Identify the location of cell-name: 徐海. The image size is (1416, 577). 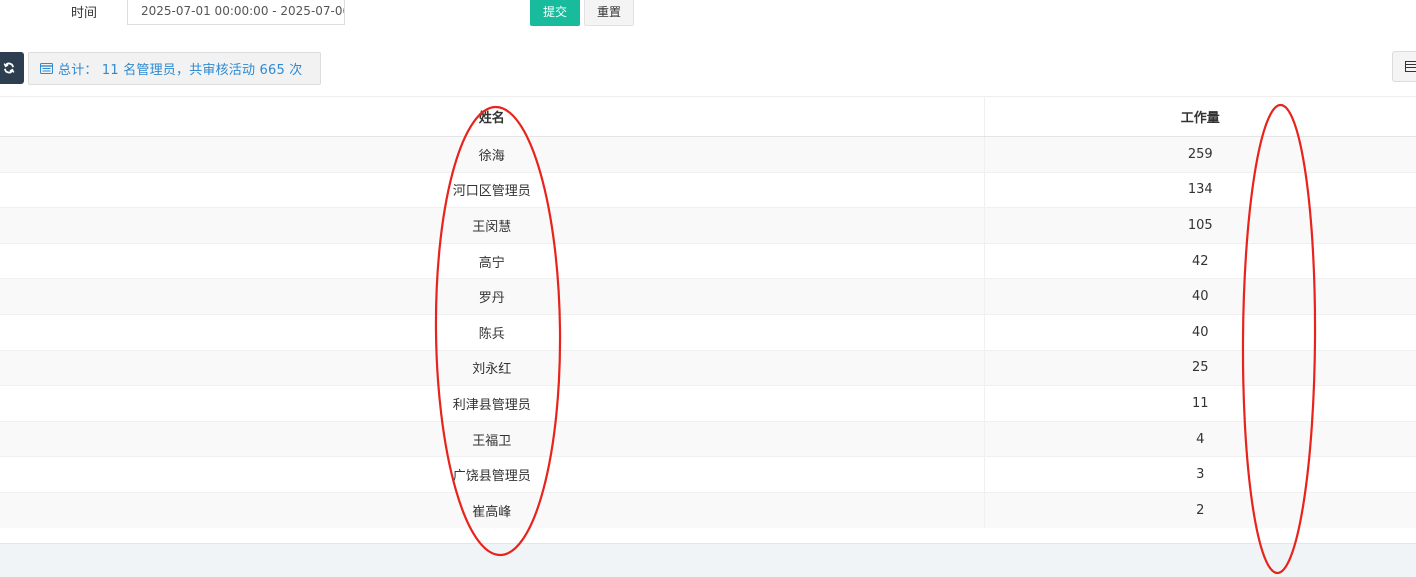
(492, 154).